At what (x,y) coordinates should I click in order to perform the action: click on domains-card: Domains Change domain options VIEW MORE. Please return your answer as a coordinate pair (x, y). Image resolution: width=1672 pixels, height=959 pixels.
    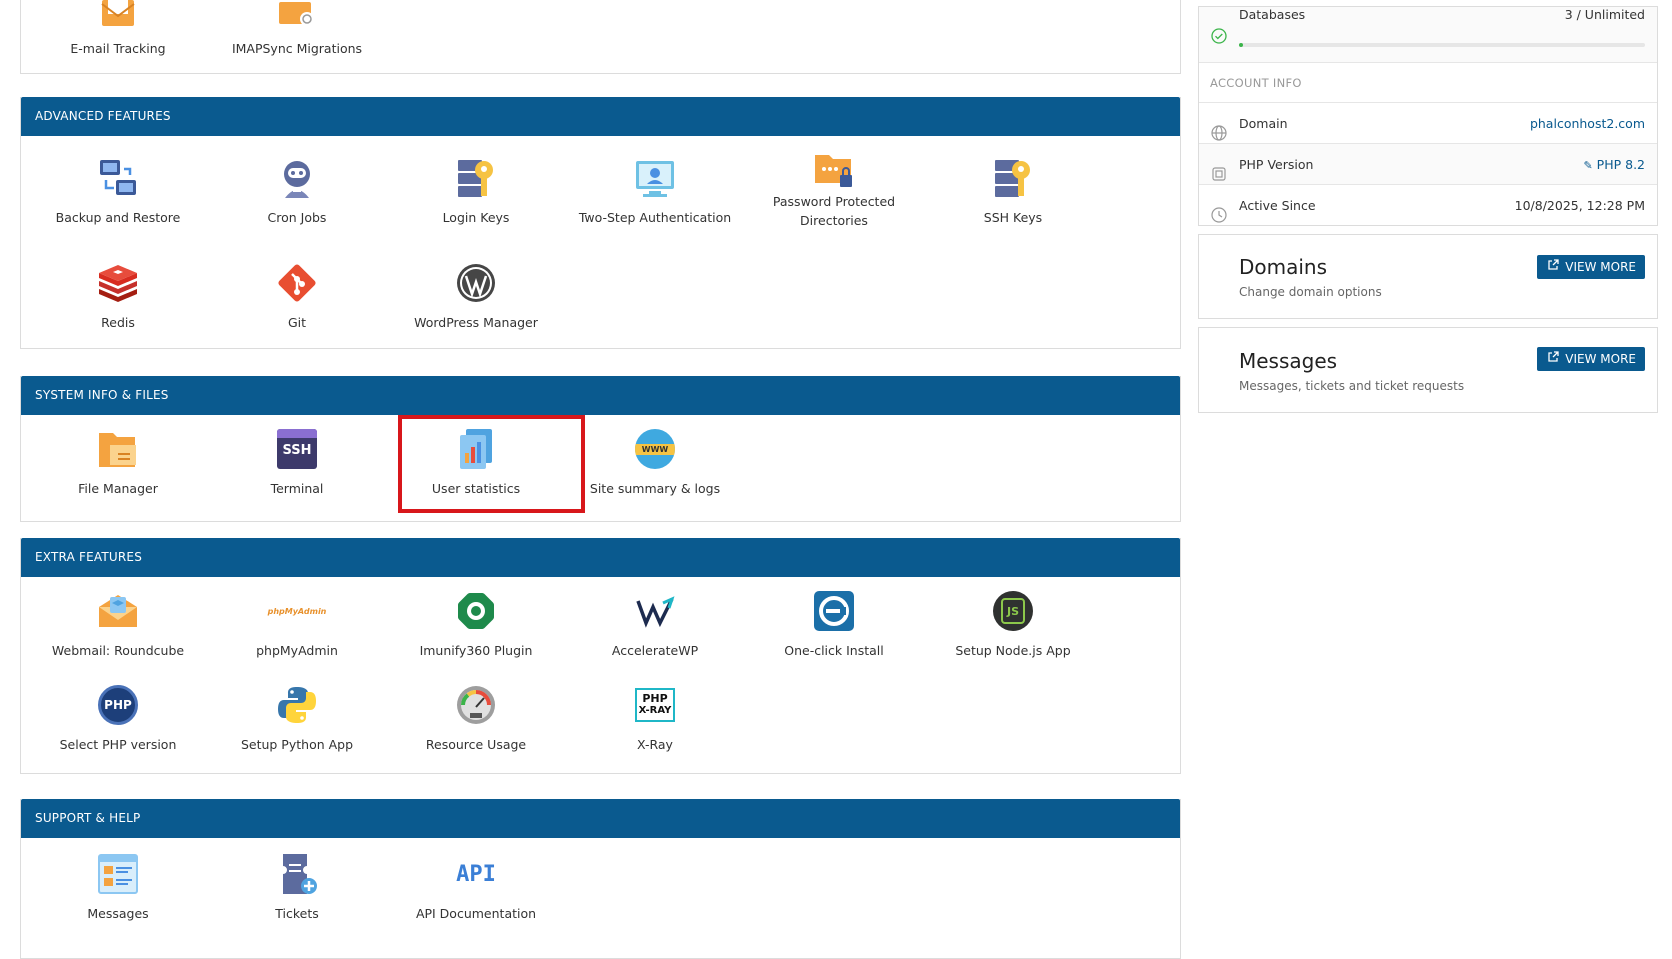
    Looking at the image, I should click on (1428, 276).